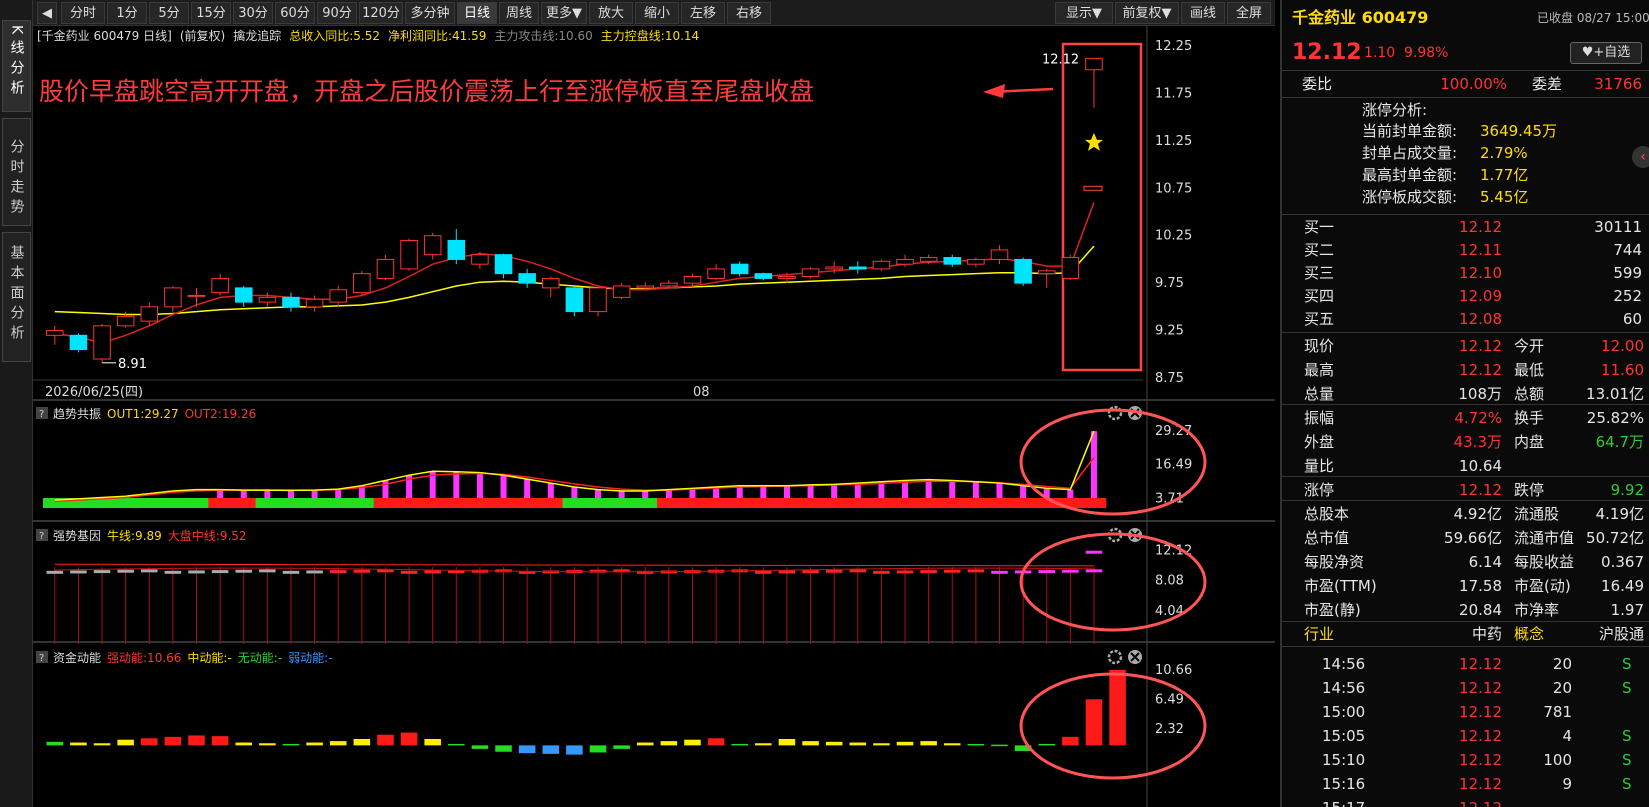  I want to click on bid-volume: 252, so click(1627, 296).